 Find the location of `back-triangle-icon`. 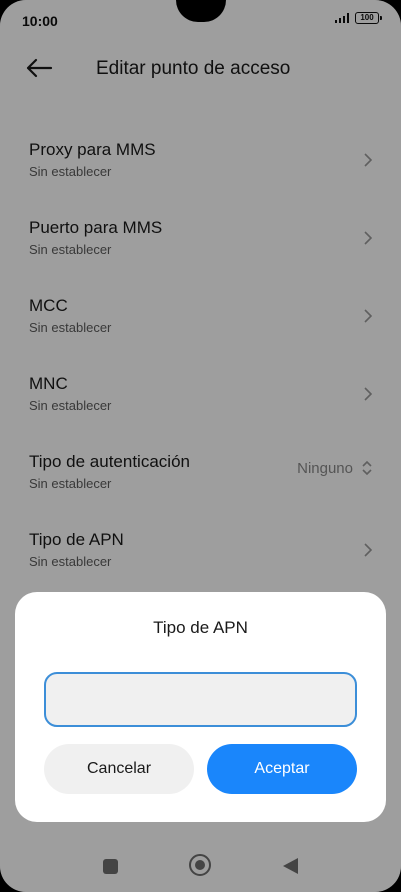

back-triangle-icon is located at coordinates (290, 866).